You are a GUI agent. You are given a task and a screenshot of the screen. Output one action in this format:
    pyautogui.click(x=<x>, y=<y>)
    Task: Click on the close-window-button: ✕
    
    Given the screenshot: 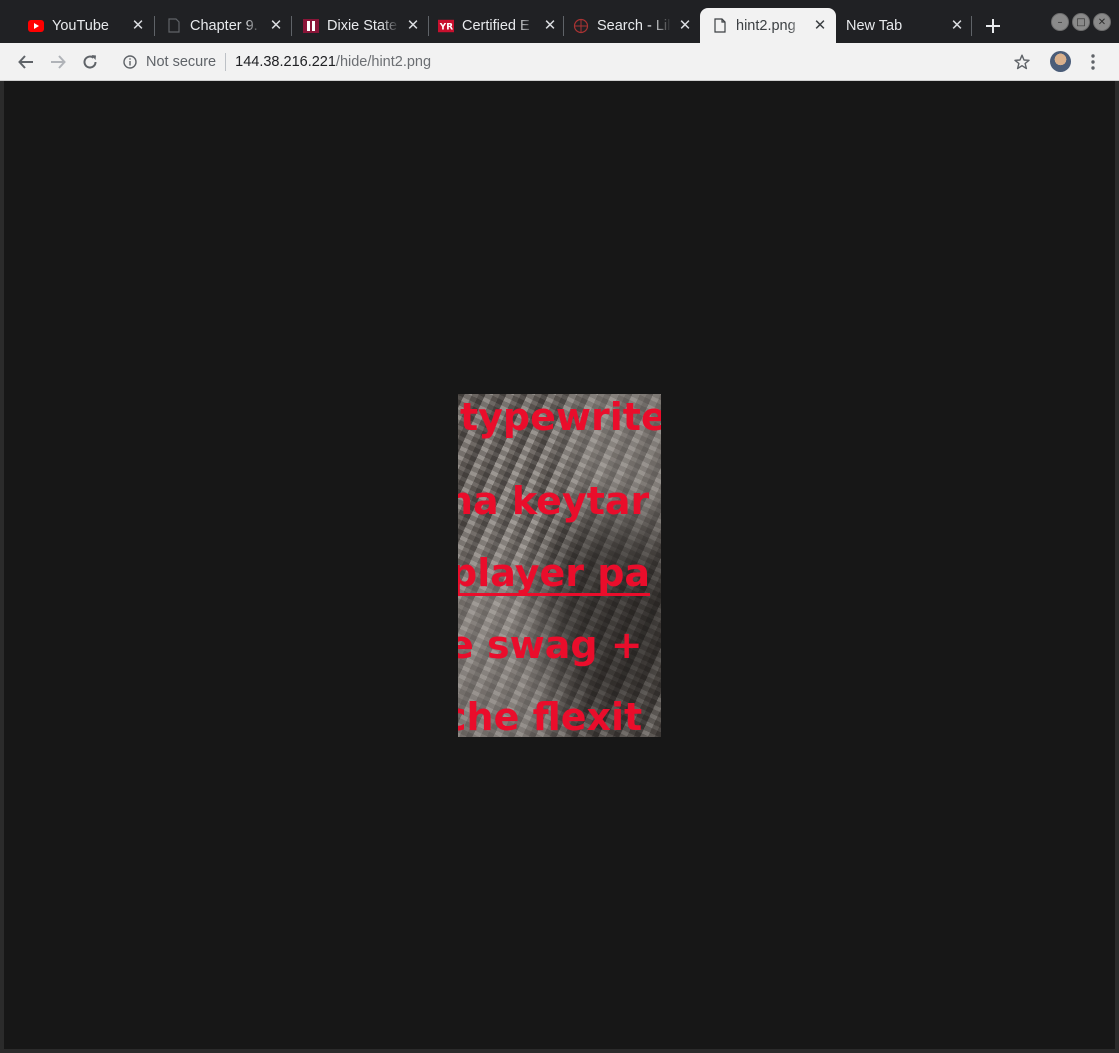 What is the action you would take?
    pyautogui.click(x=1102, y=22)
    